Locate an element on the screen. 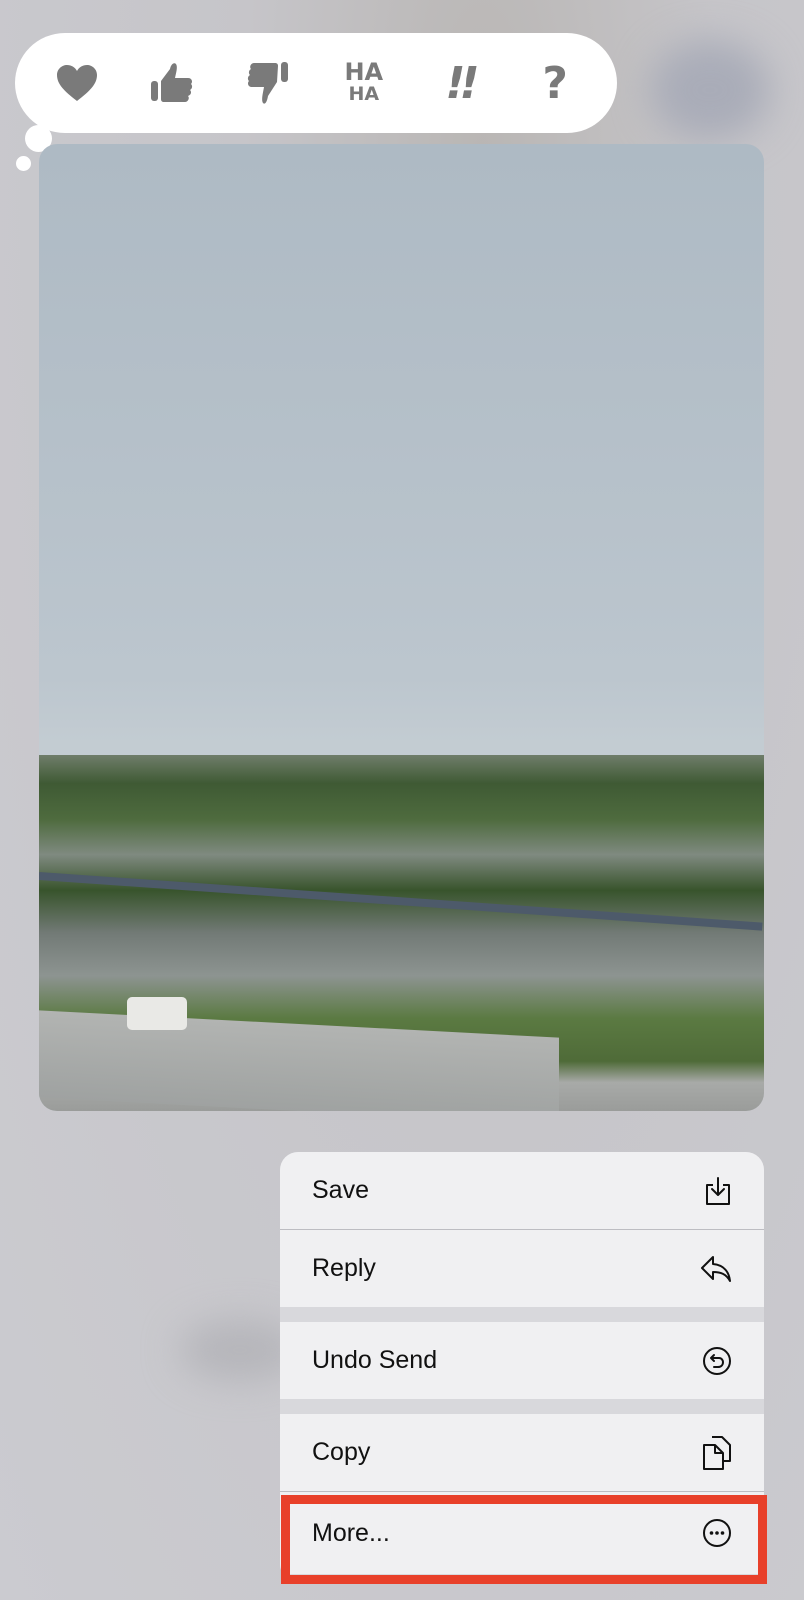 The height and width of the screenshot is (1600, 804). copy-docs-icon is located at coordinates (717, 1452).